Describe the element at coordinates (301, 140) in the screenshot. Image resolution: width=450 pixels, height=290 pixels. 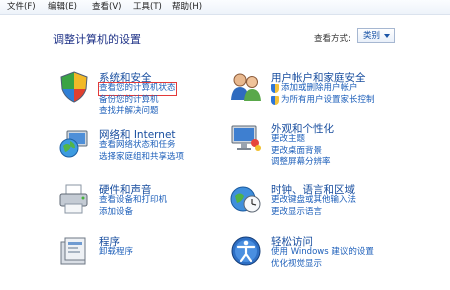
I see `link-change-theme: 更改主题` at that location.